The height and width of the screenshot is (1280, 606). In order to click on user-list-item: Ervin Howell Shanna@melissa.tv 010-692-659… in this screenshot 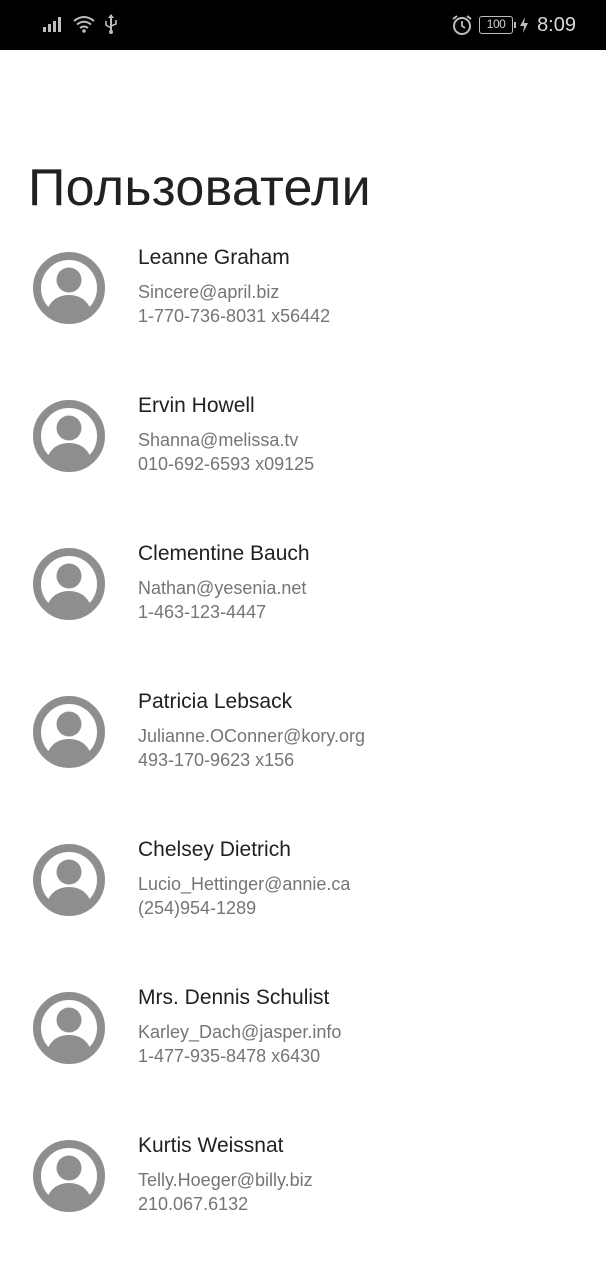, I will do `click(303, 454)`.